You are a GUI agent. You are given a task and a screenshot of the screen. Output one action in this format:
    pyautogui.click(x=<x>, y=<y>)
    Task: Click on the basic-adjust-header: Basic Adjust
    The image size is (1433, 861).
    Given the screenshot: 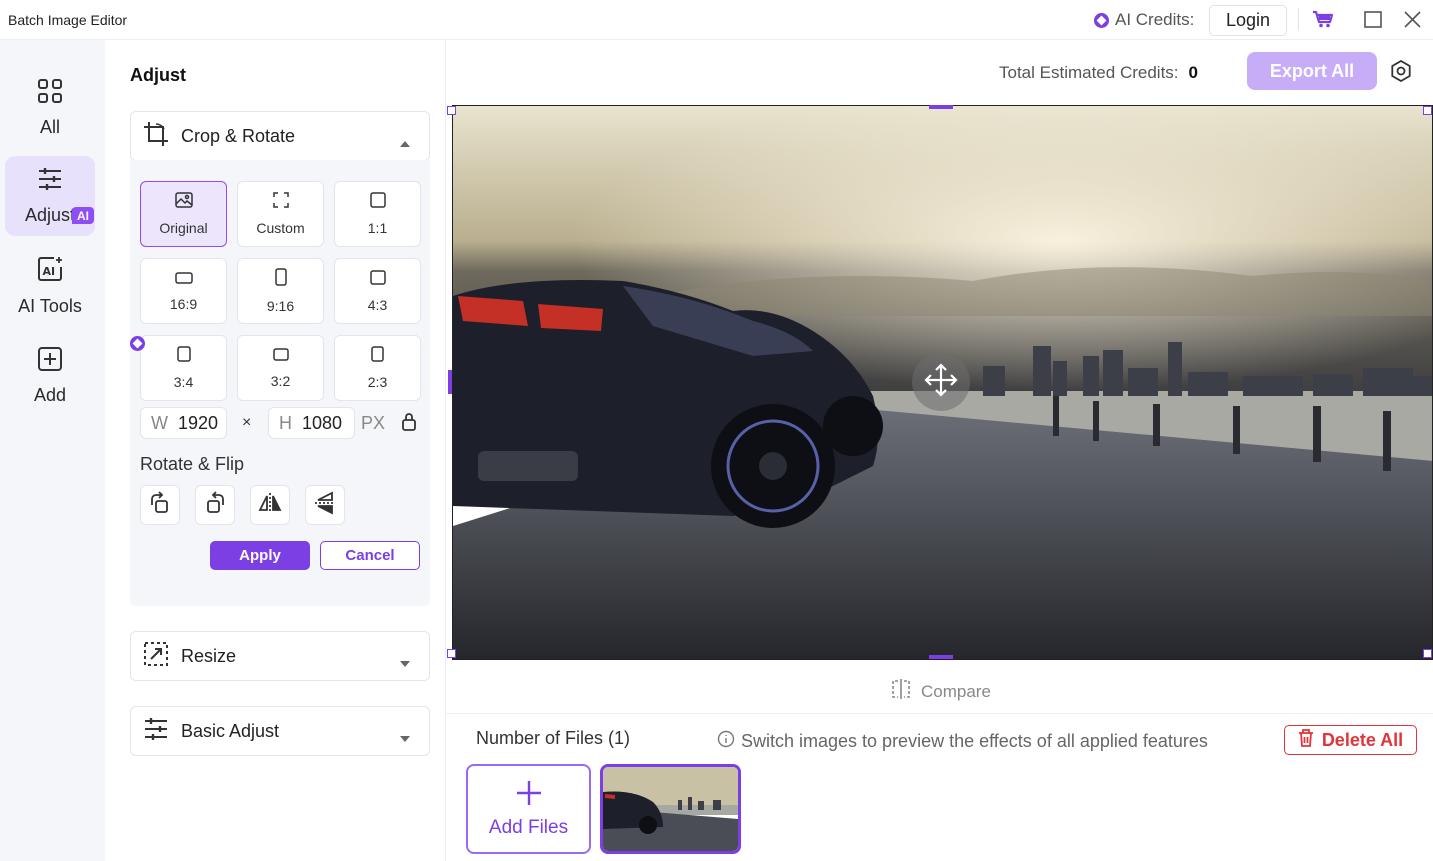 What is the action you would take?
    pyautogui.click(x=280, y=731)
    